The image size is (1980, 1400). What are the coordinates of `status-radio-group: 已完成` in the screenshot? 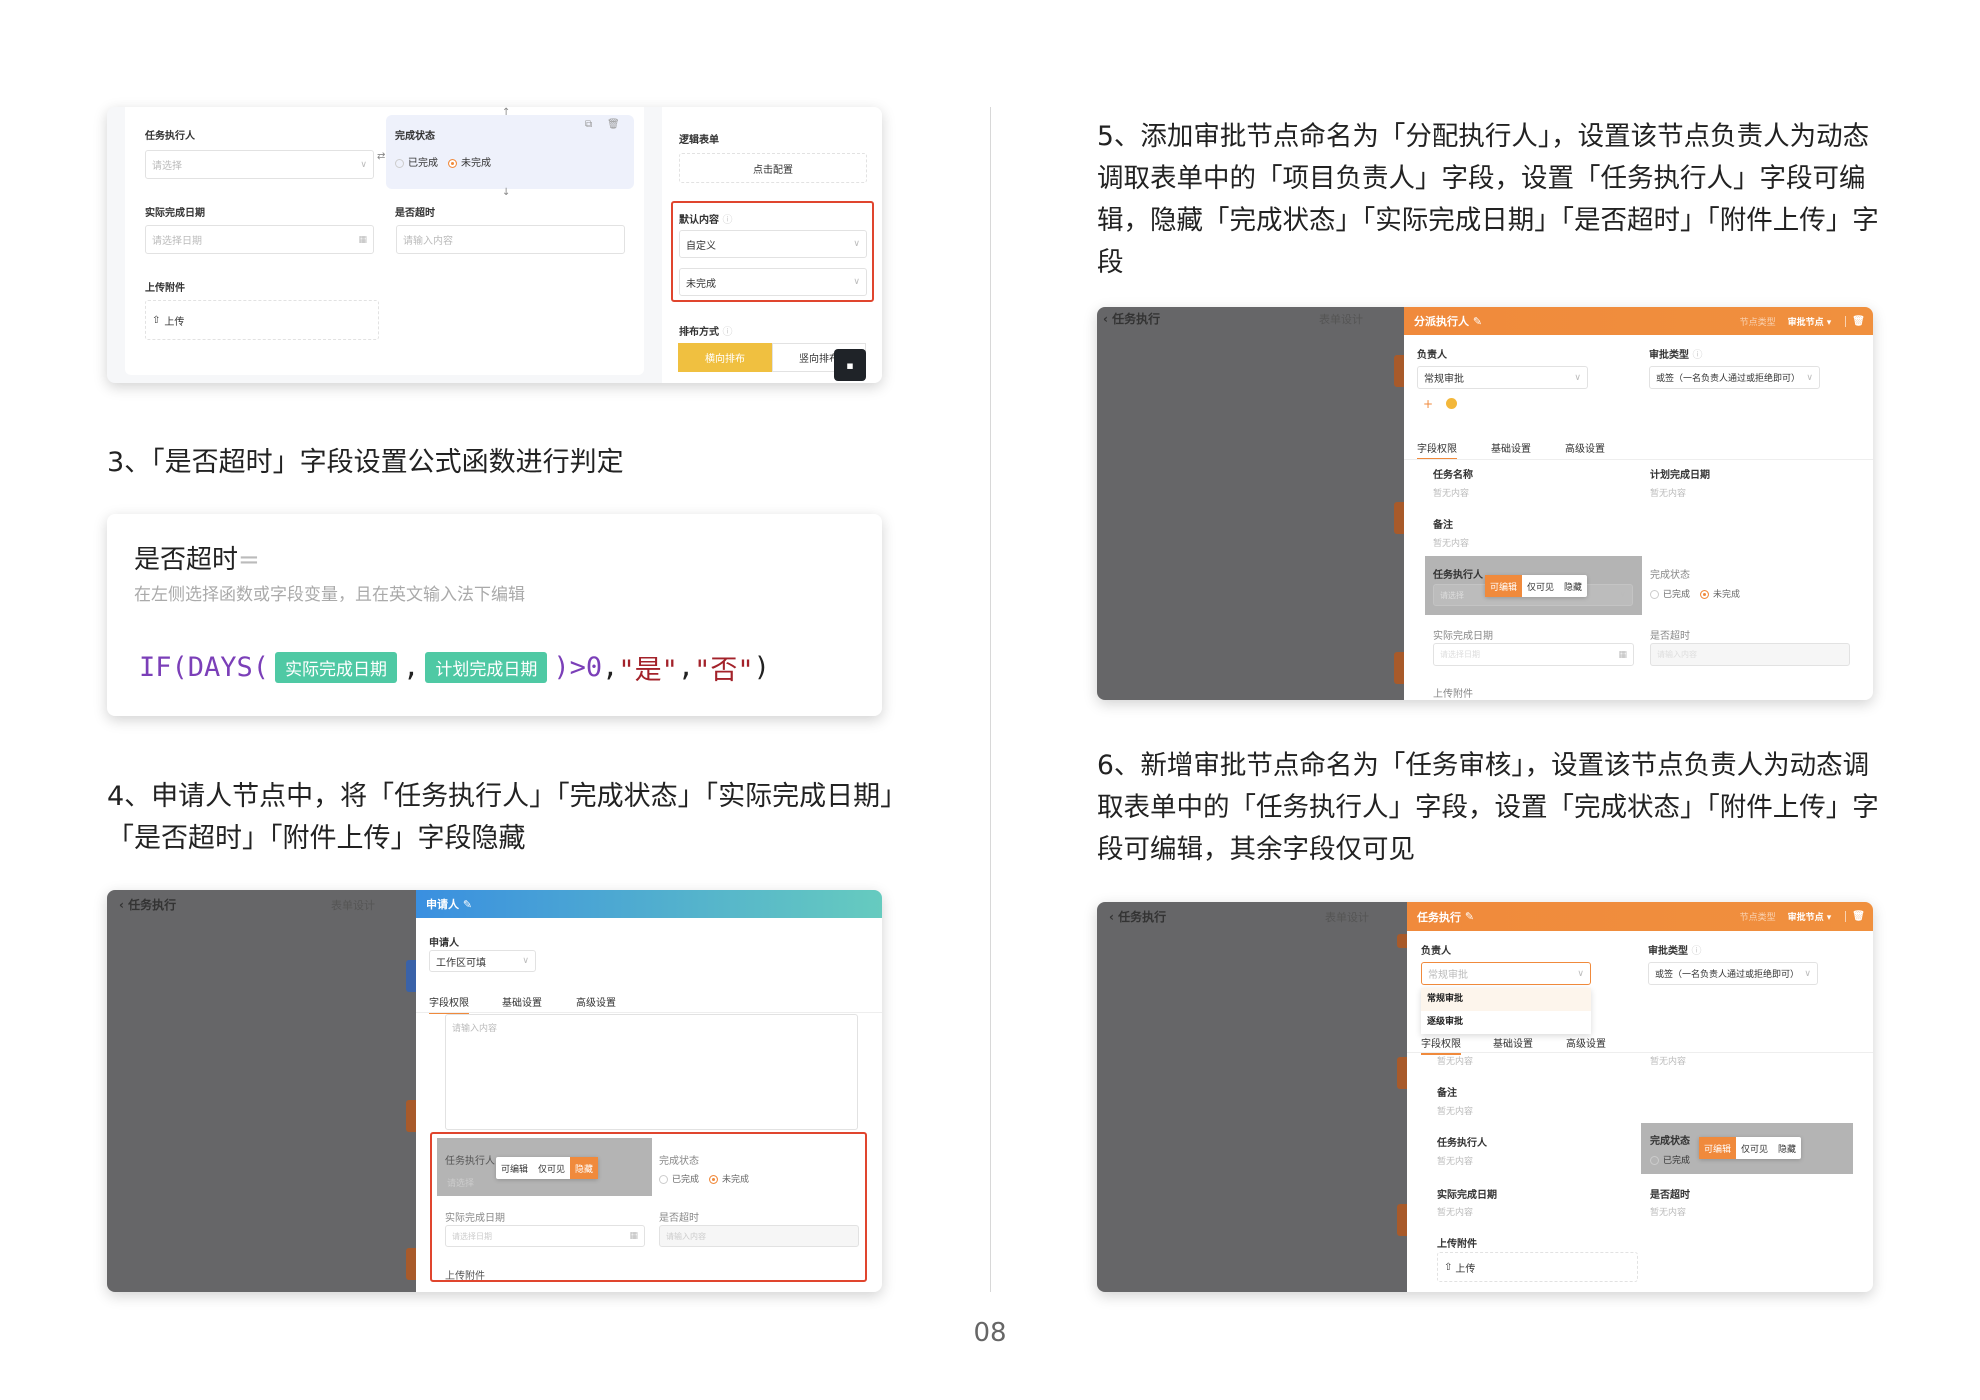 It's located at (1675, 1159).